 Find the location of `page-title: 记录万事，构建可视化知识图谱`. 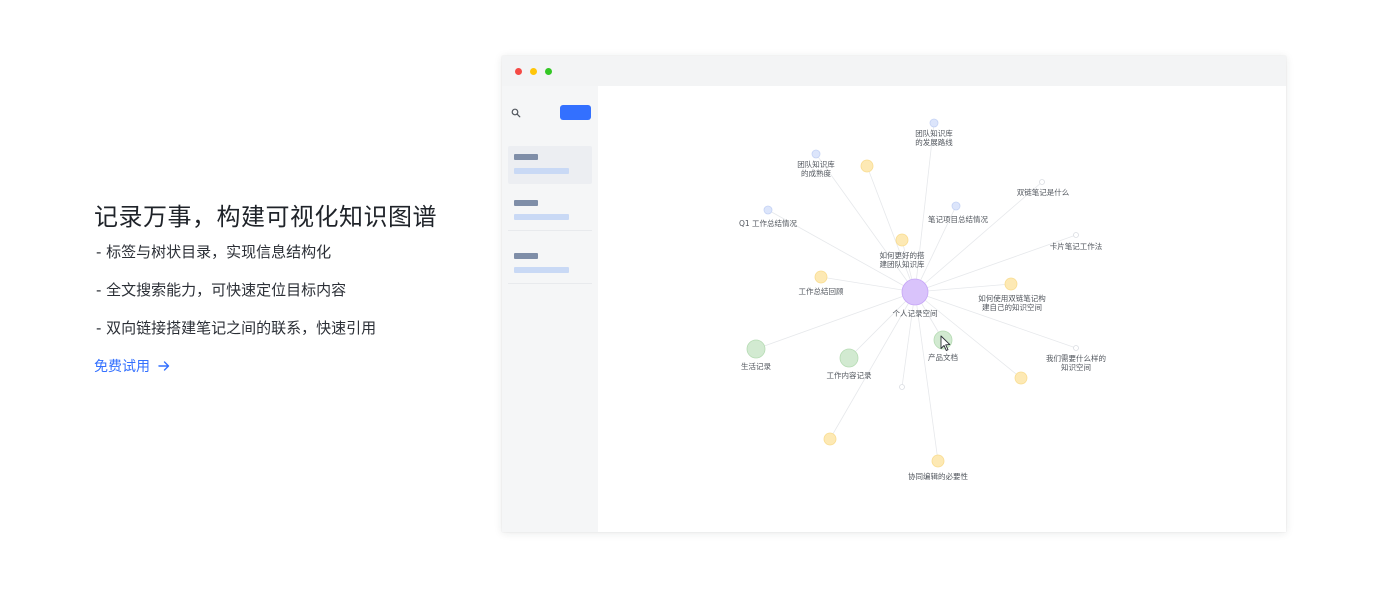

page-title: 记录万事，构建可视化知识图谱 is located at coordinates (265, 217).